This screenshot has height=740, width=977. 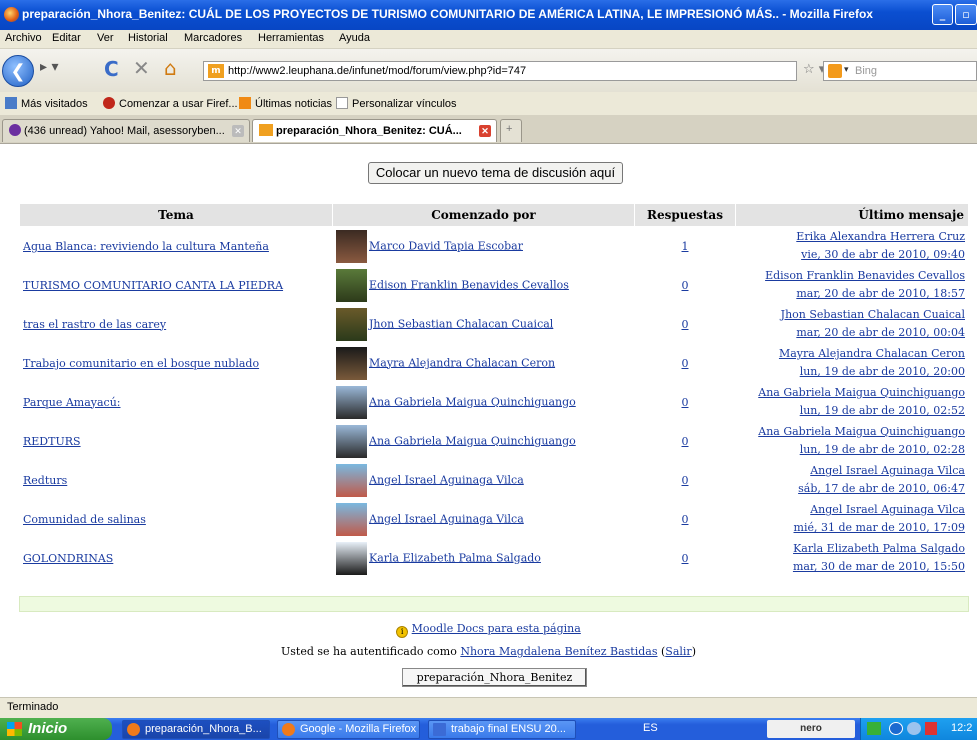 What do you see at coordinates (148, 38) in the screenshot?
I see `menu-historial: Historial` at bounding box center [148, 38].